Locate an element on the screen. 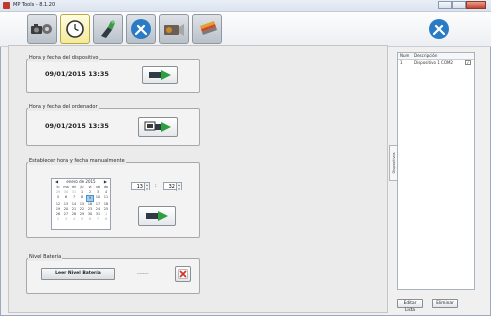  device-time-value: 09/01/2015 13:35 is located at coordinates (77, 74).